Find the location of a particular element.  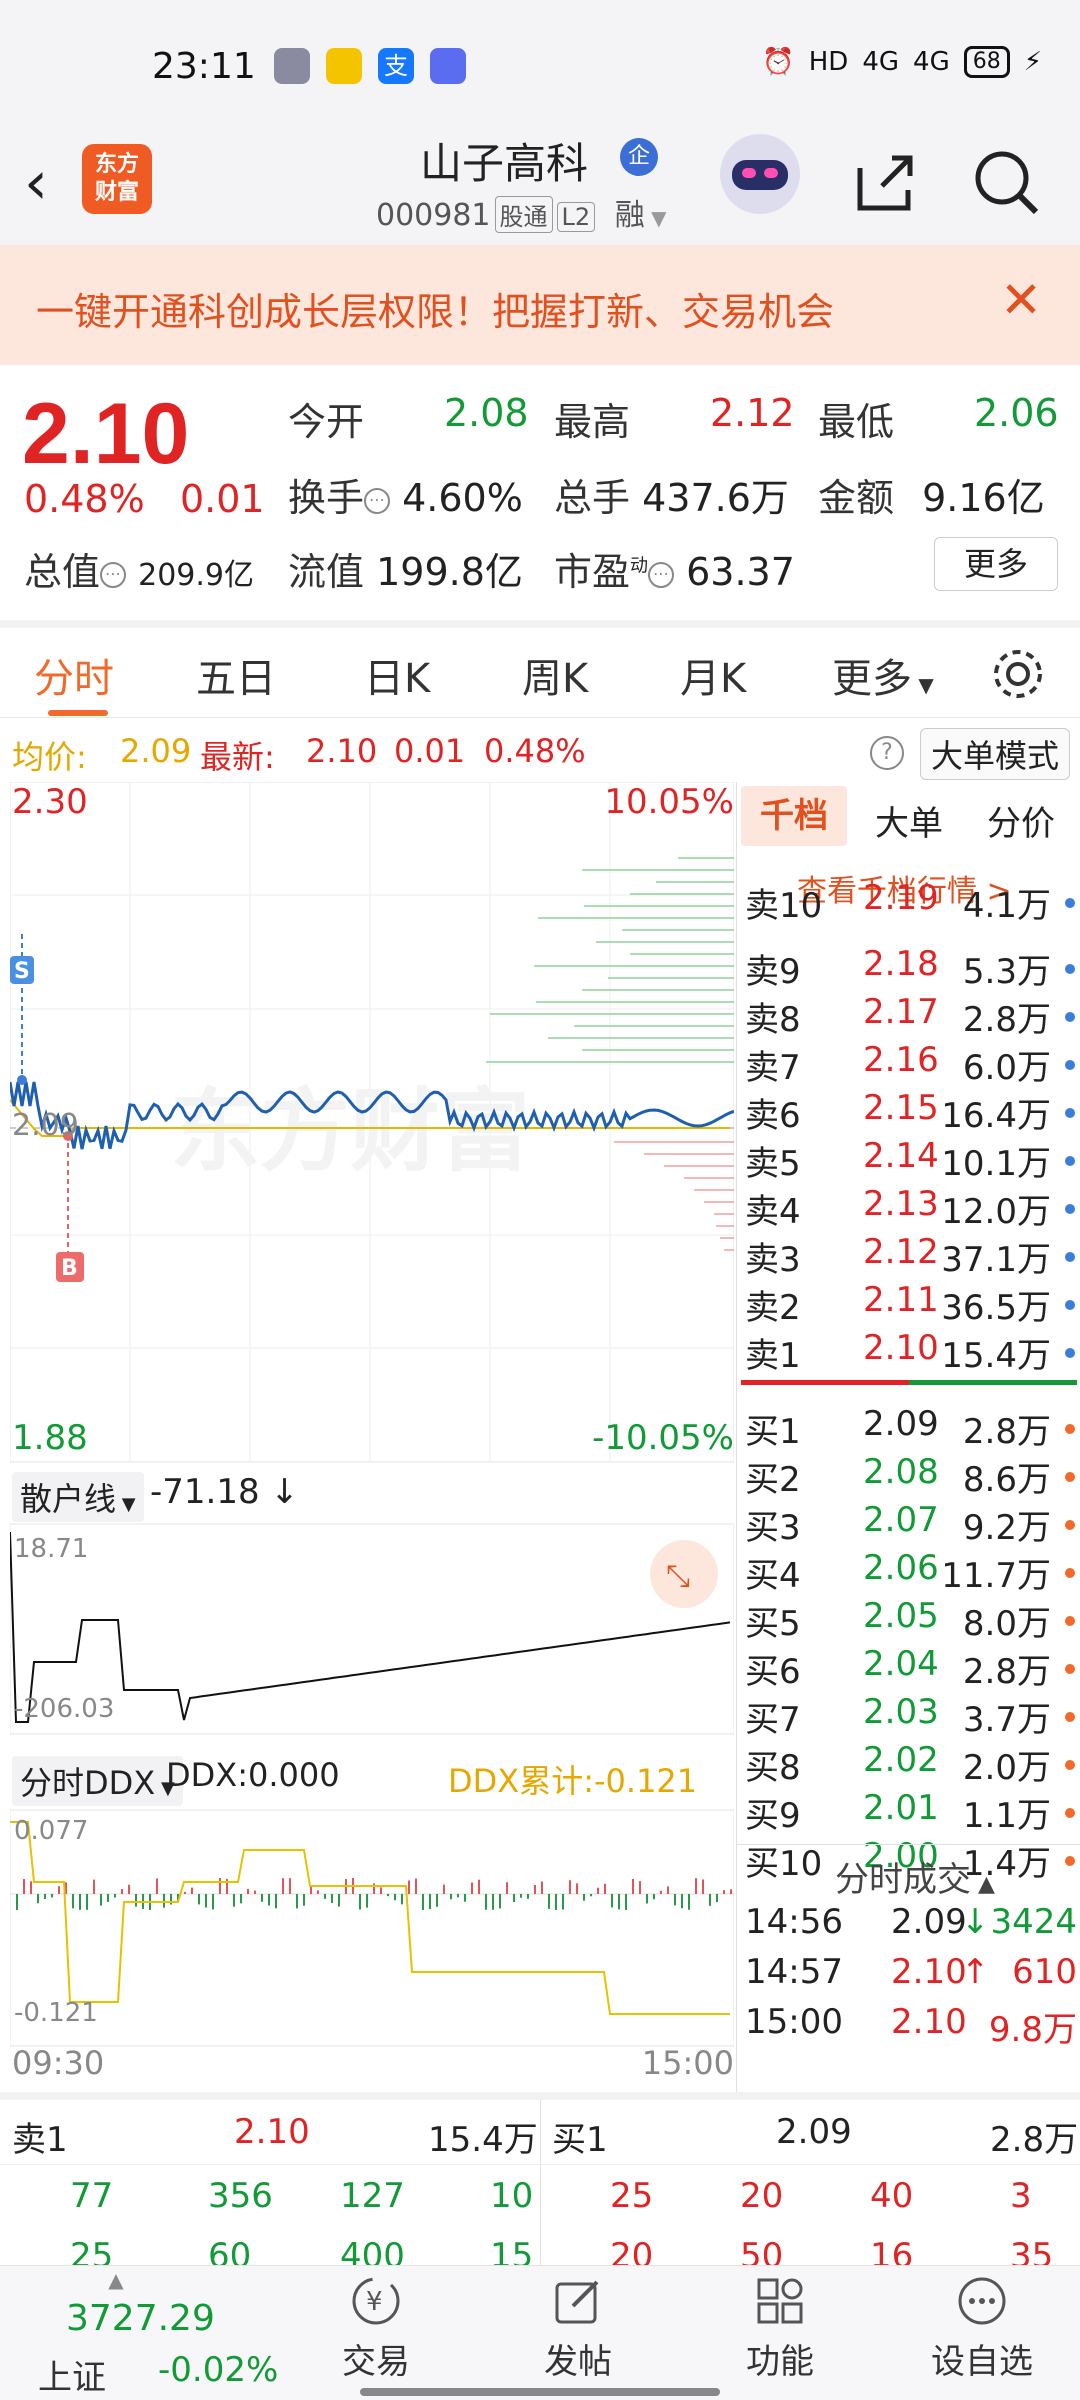

level-price: 2.07 is located at coordinates (901, 1520).